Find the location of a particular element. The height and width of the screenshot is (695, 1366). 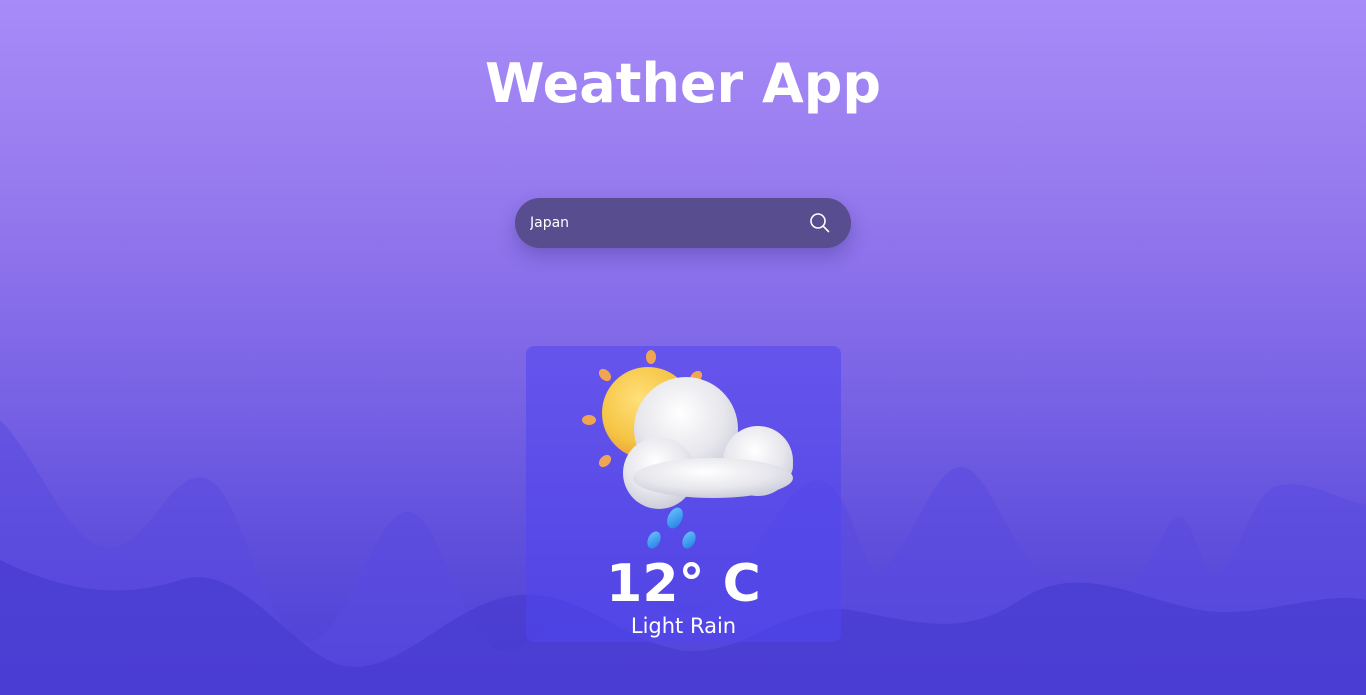

temperature-value: 12° C is located at coordinates (683, 584).